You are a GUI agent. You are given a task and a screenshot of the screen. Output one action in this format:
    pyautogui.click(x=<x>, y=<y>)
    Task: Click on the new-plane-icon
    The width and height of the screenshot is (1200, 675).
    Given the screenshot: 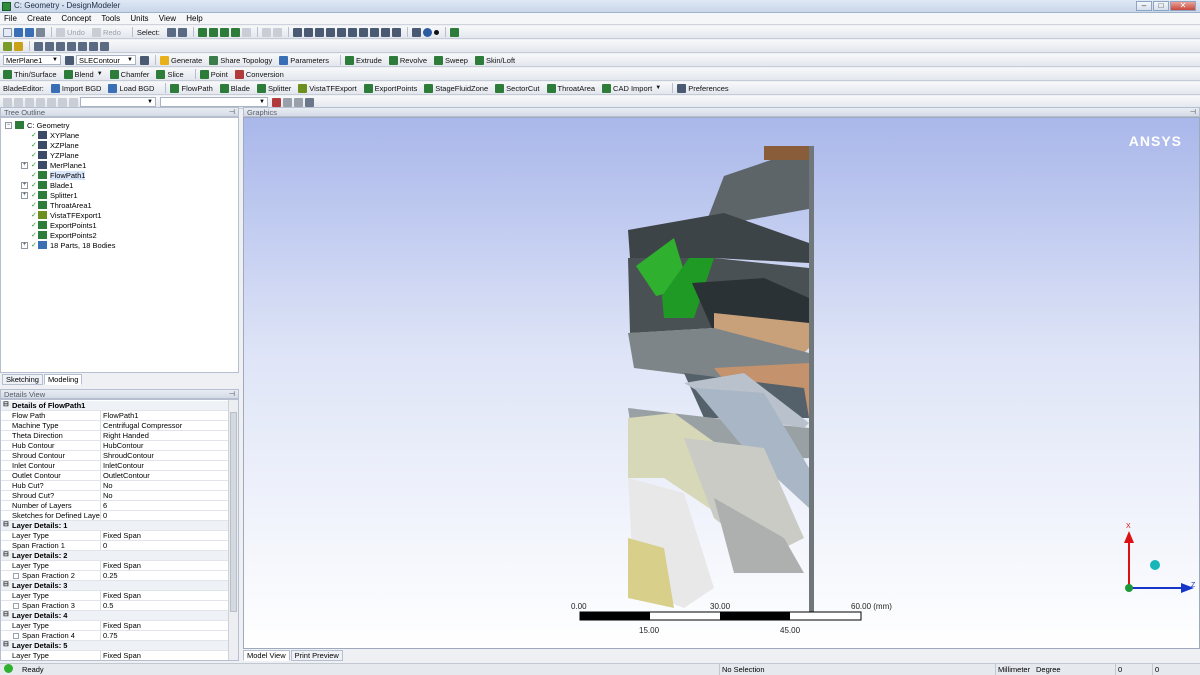 What is the action you would take?
    pyautogui.click(x=69, y=60)
    